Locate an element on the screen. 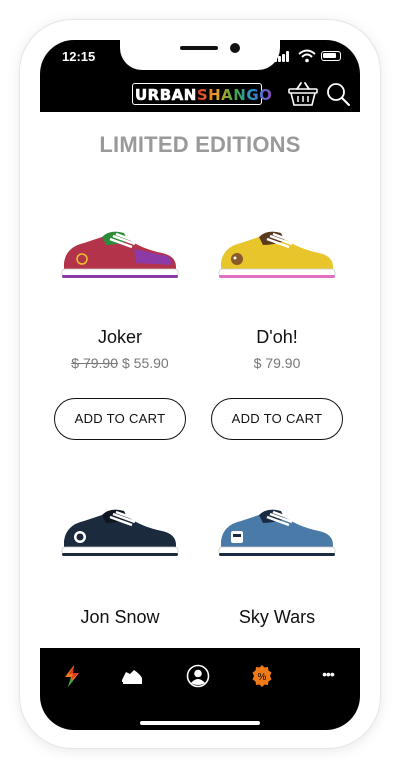  wifi-icon is located at coordinates (307, 56).